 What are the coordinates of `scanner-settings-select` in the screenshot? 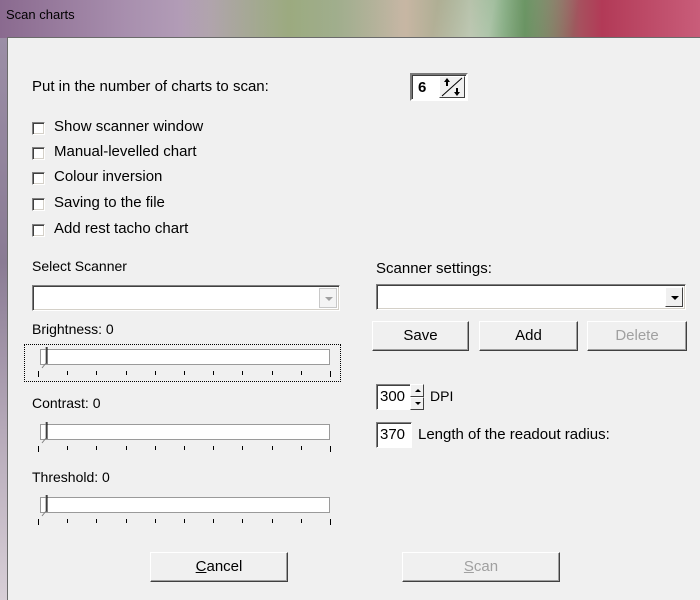 It's located at (531, 297).